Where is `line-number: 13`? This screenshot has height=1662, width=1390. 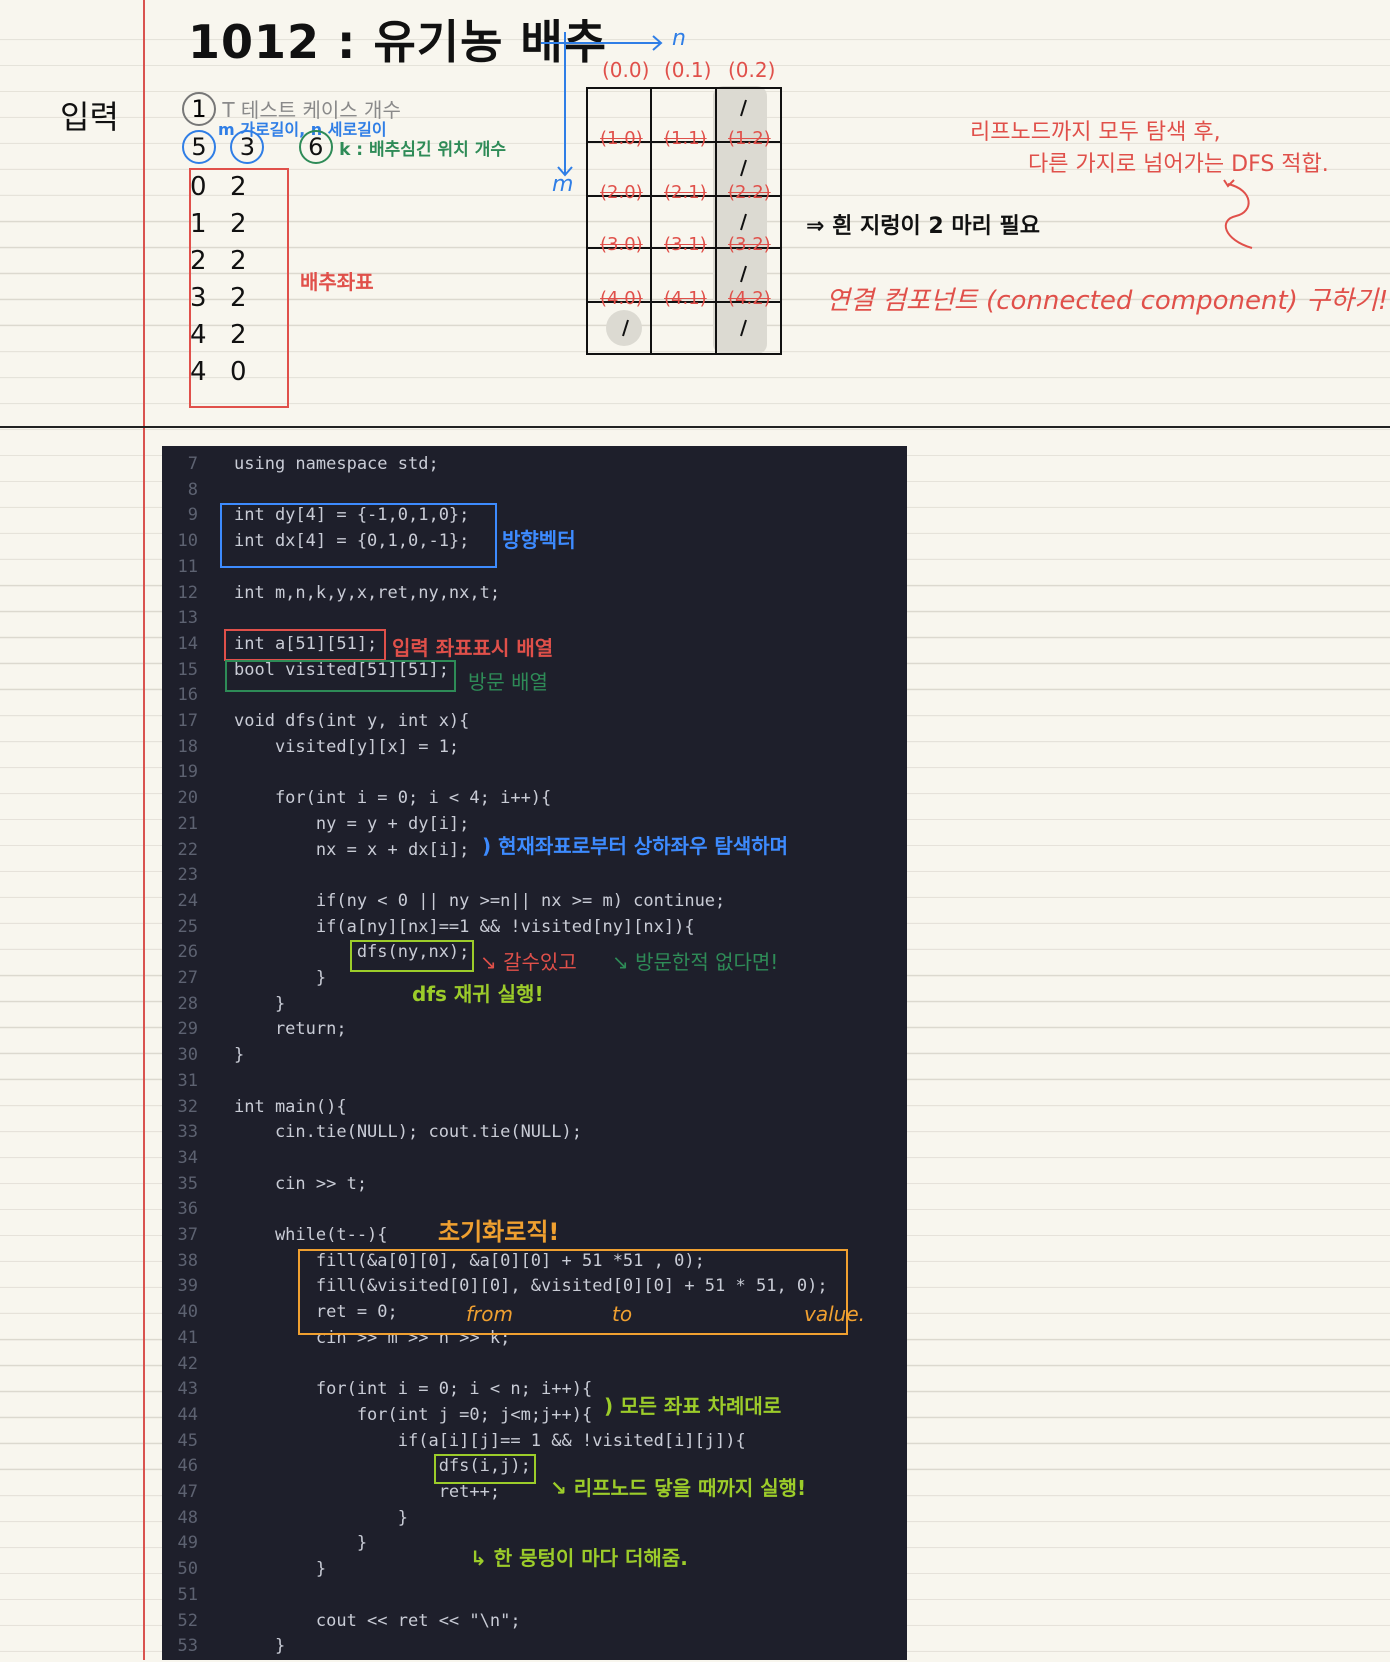
line-number: 13 is located at coordinates (187, 618).